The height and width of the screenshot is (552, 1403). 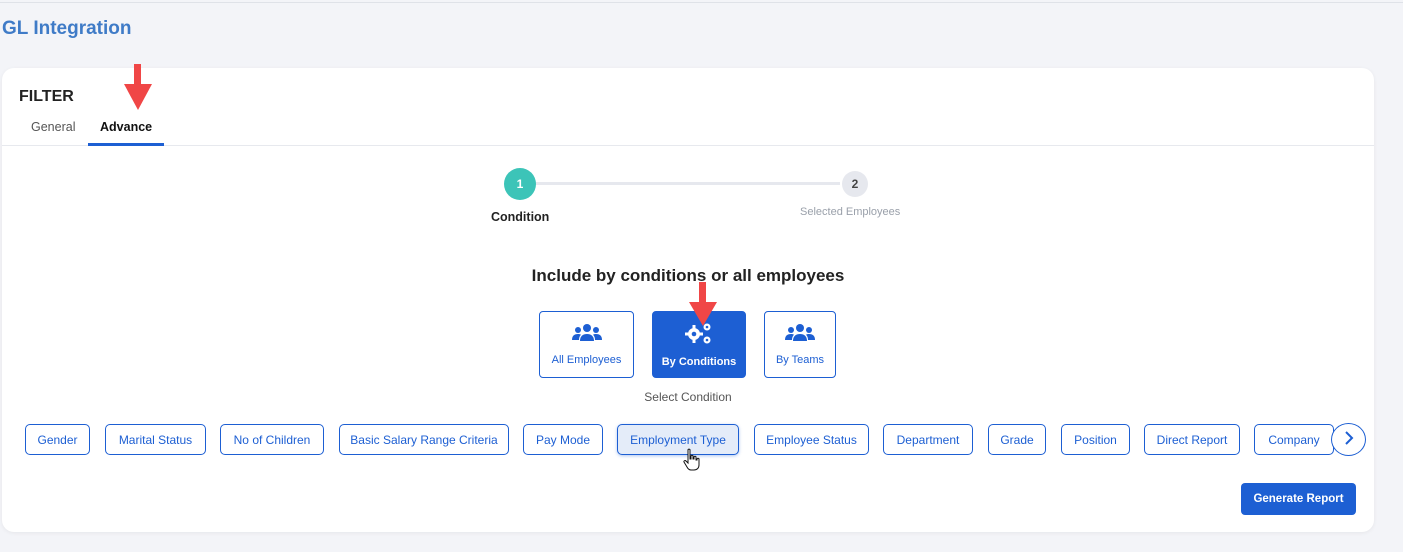 I want to click on condition-chip-direct-report: Direct Report, so click(x=1192, y=439).